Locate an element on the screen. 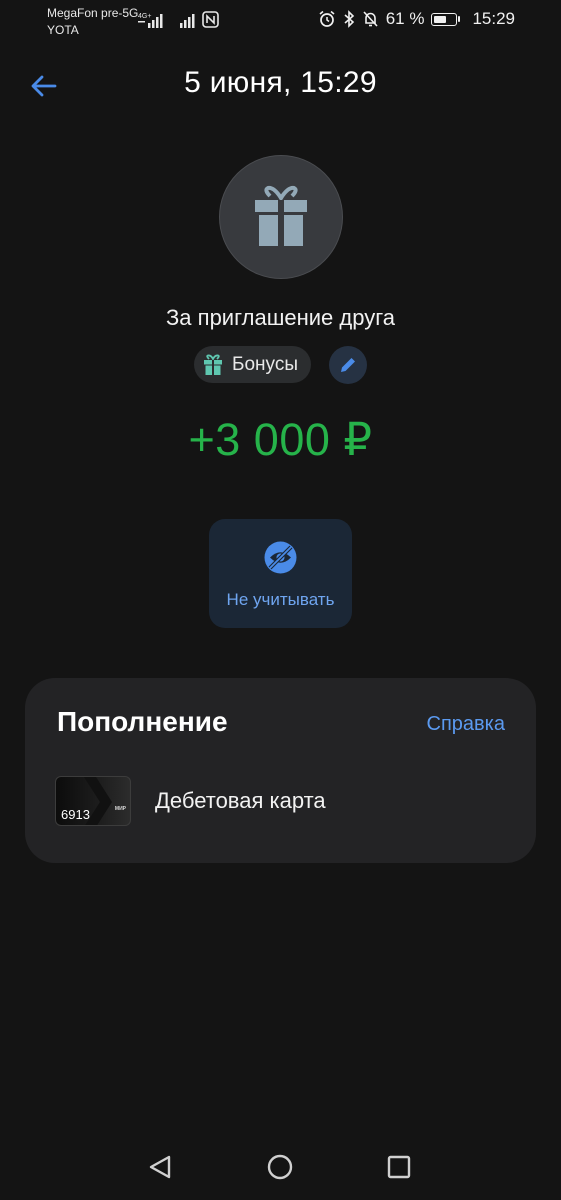 This screenshot has width=561, height=1200. battery-icon is located at coordinates (446, 19).